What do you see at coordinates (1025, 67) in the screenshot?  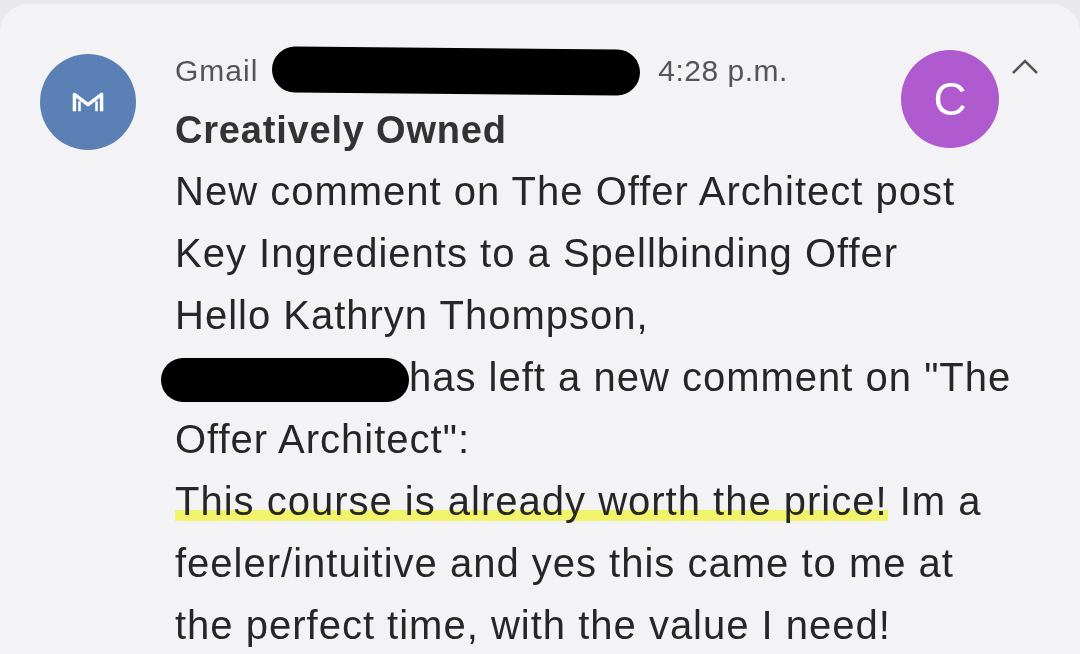 I see `collapse-button` at bounding box center [1025, 67].